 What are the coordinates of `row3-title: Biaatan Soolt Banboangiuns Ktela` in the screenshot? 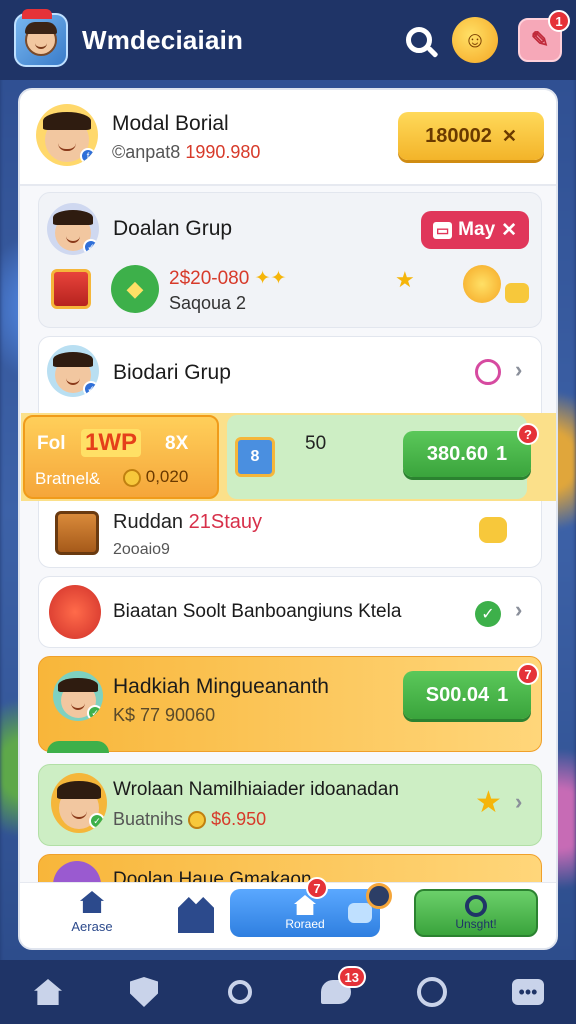 It's located at (257, 611).